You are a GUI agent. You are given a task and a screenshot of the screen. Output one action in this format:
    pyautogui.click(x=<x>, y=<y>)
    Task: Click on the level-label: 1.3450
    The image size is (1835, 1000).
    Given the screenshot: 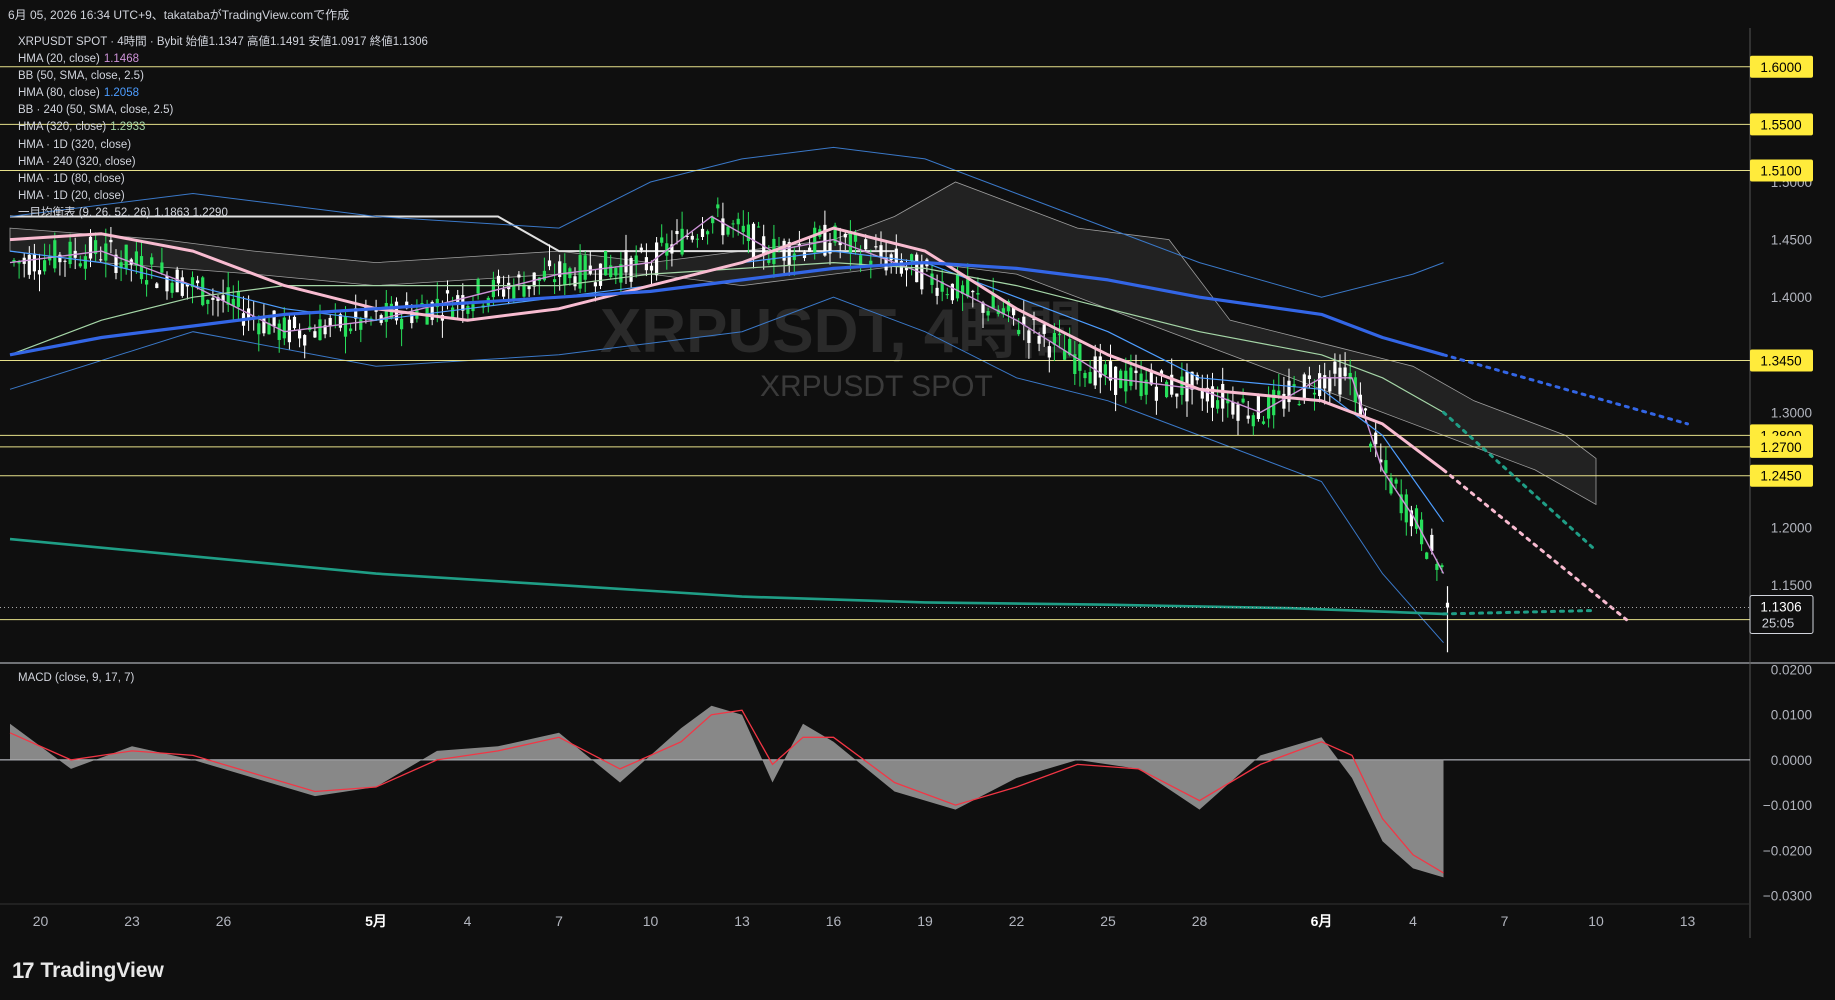 What is the action you would take?
    pyautogui.click(x=1780, y=361)
    